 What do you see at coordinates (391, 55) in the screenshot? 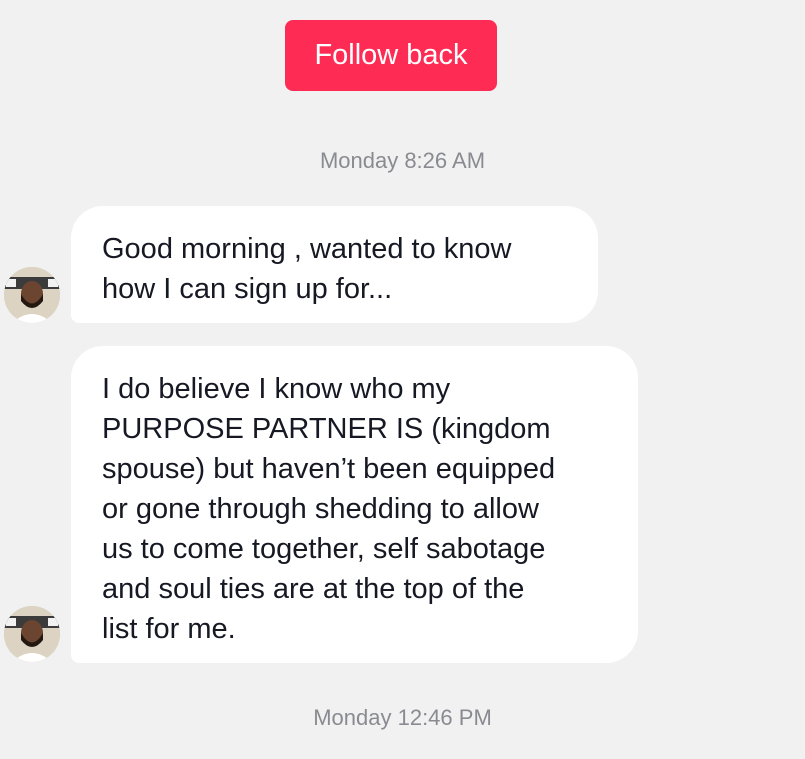
I see `follow-back-button: Follow back` at bounding box center [391, 55].